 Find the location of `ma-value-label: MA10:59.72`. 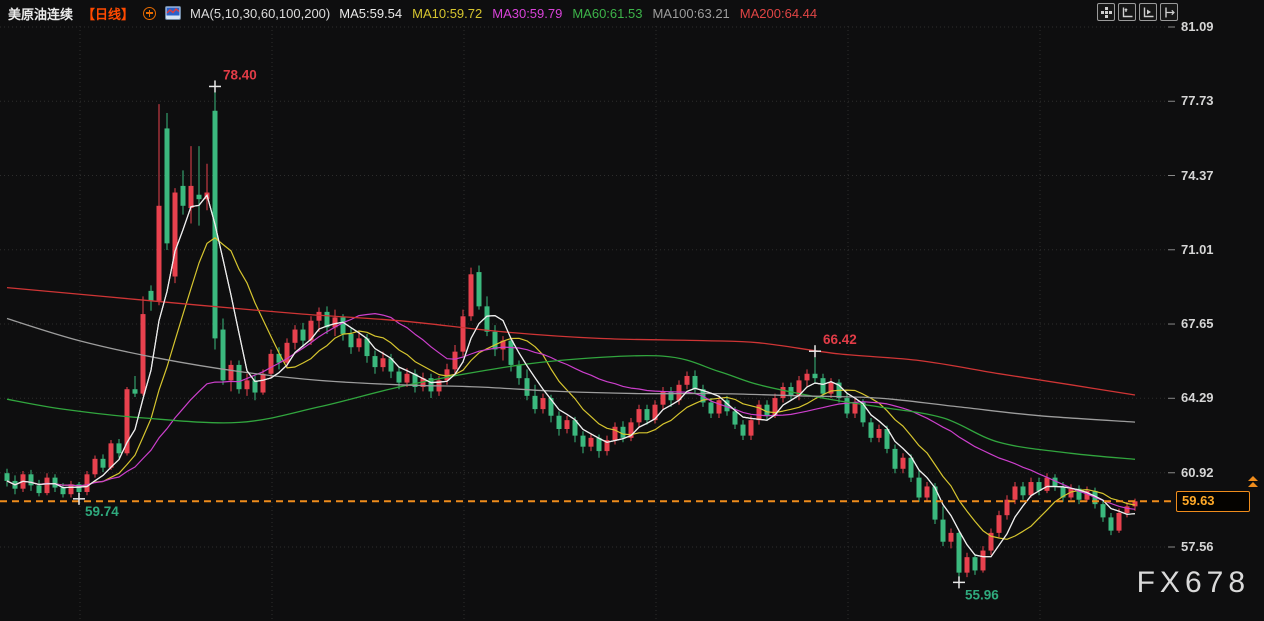

ma-value-label: MA10:59.72 is located at coordinates (447, 13).